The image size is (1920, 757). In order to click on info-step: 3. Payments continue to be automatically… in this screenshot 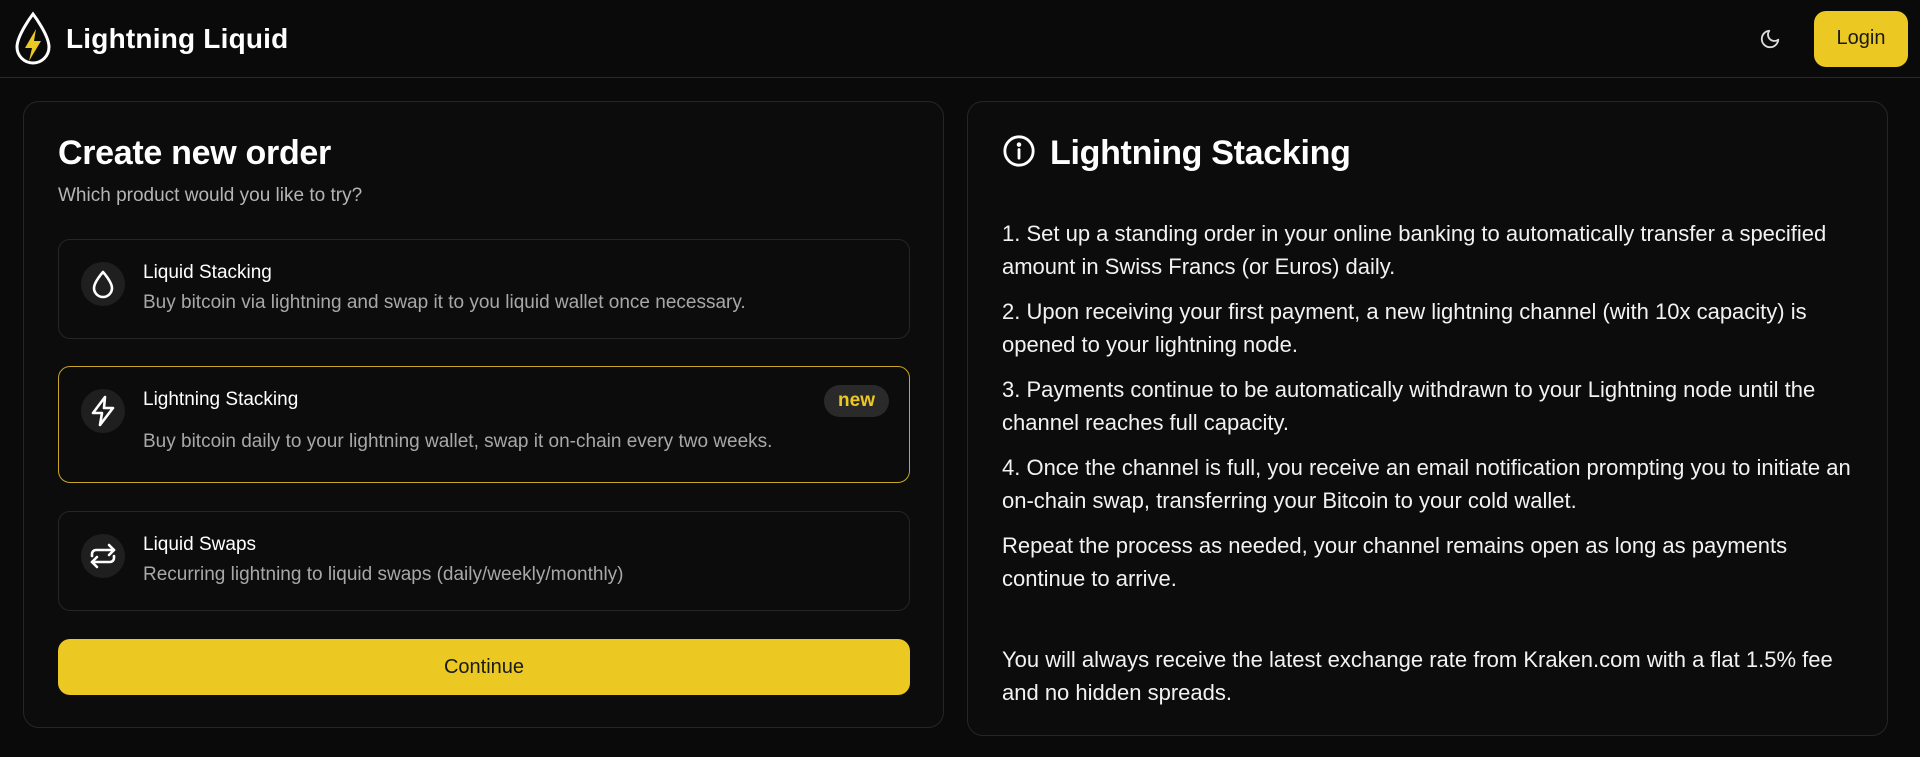, I will do `click(1409, 406)`.